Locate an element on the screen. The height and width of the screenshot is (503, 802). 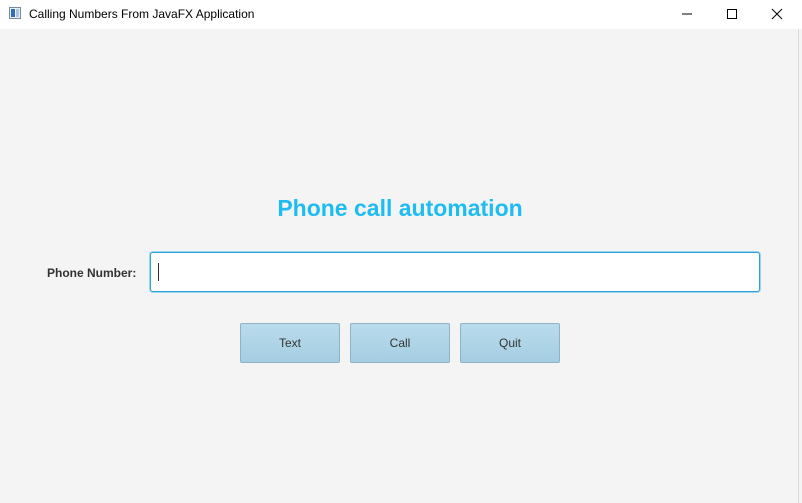
text-caret is located at coordinates (158, 272).